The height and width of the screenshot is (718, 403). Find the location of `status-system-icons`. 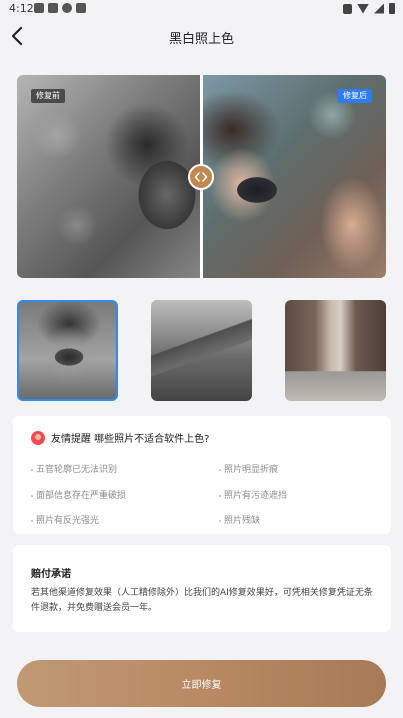

status-system-icons is located at coordinates (369, 8).